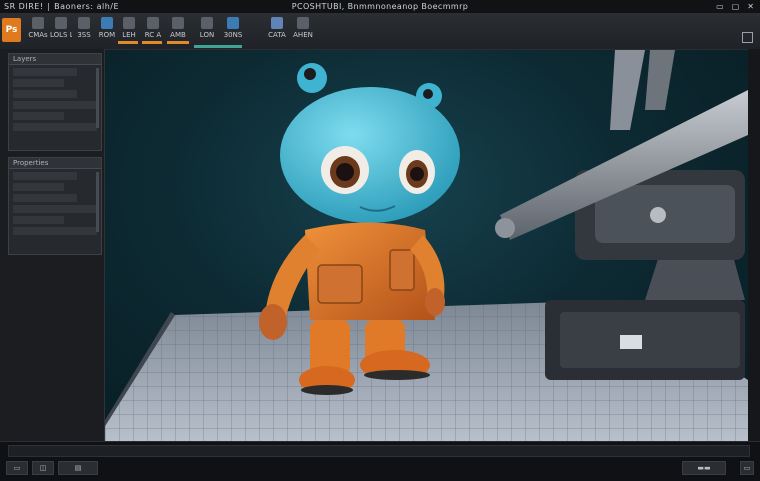 The image size is (760, 481). I want to click on minimize-icon: ▭, so click(720, 6).